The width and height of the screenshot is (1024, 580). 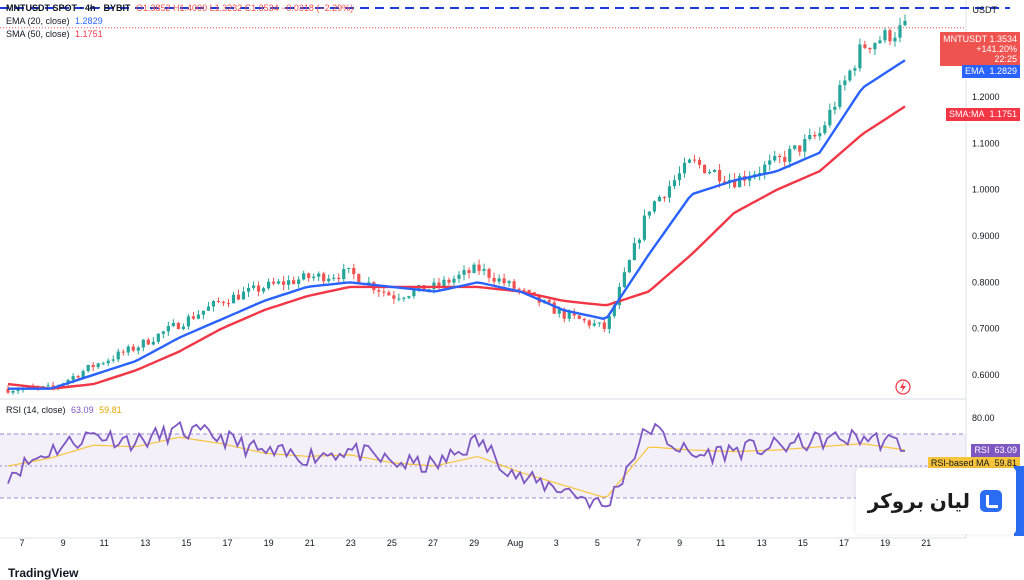 I want to click on brand-watermark: لیان بروکر, so click(x=936, y=501).